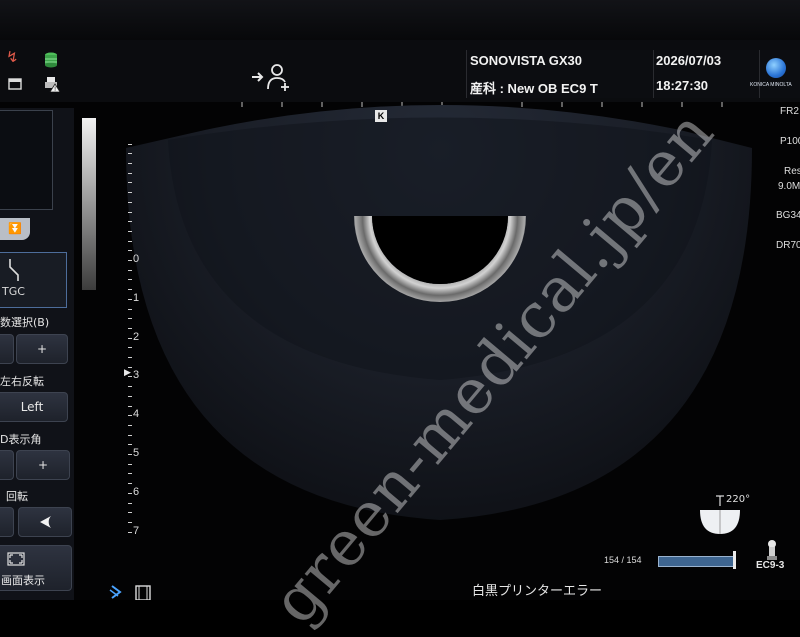 This screenshot has width=800, height=637. Describe the element at coordinates (788, 215) in the screenshot. I see `image-param: BG34` at that location.